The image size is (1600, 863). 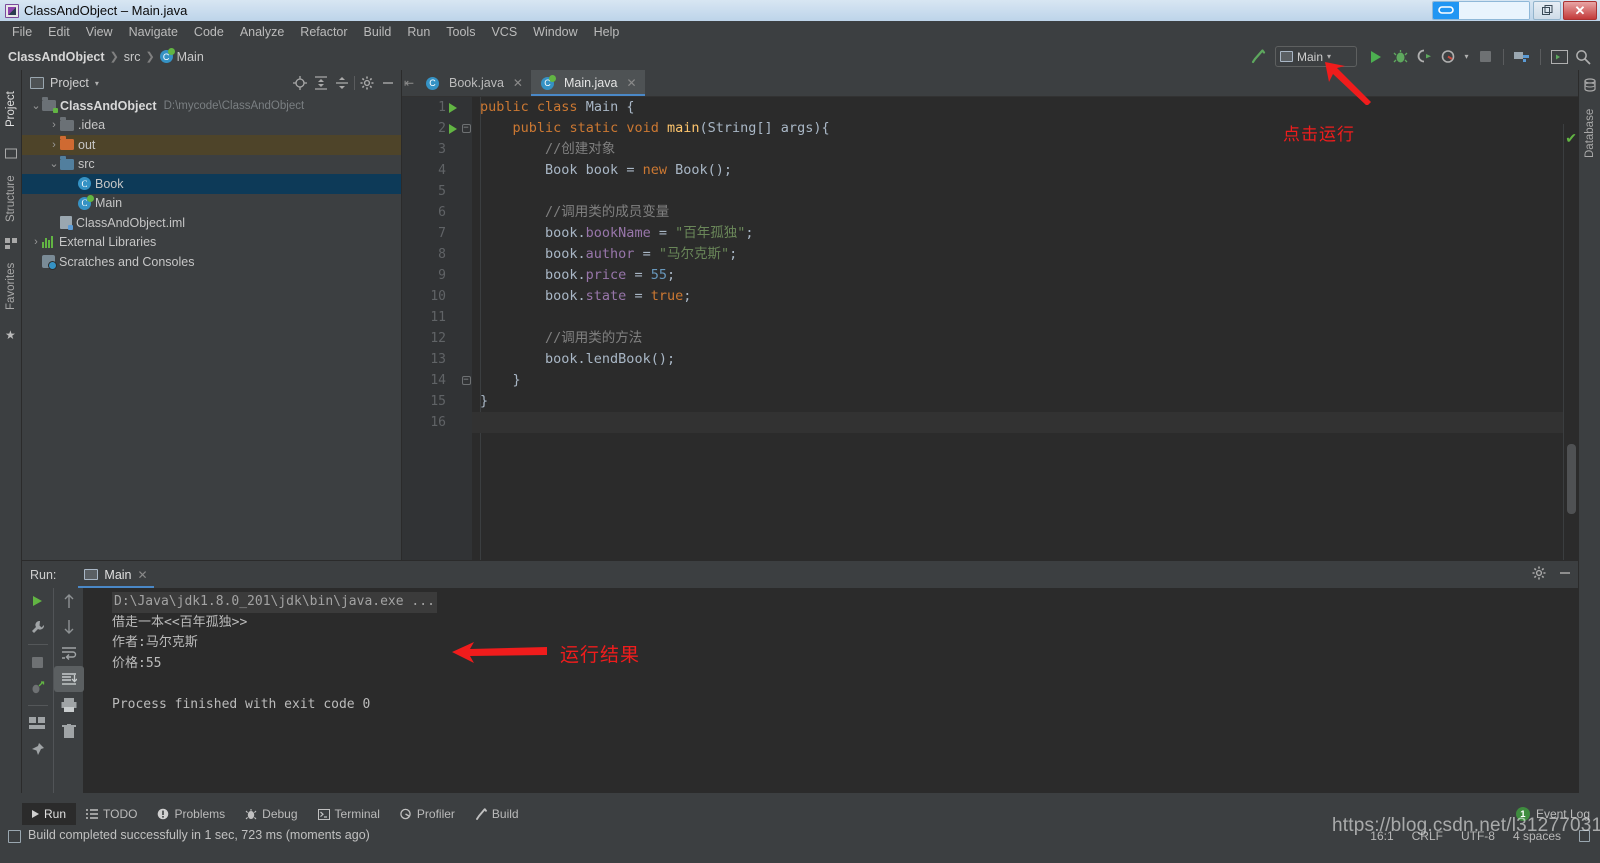 I want to click on tree-row-main: C Main, so click(x=211, y=204).